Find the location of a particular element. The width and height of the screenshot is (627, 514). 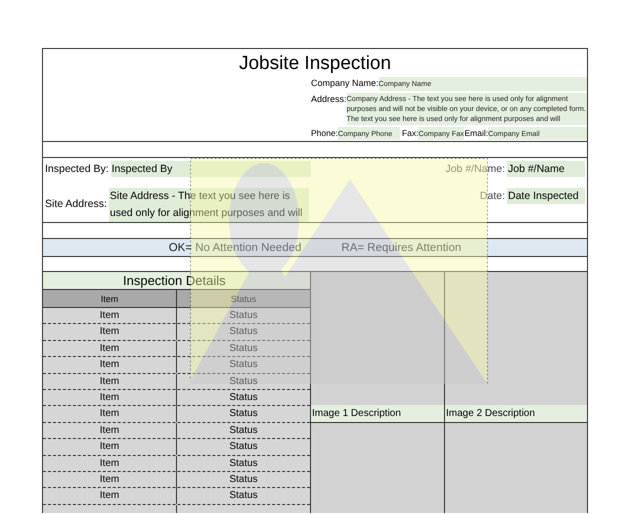

image-description: Image 1 Description is located at coordinates (378, 414).